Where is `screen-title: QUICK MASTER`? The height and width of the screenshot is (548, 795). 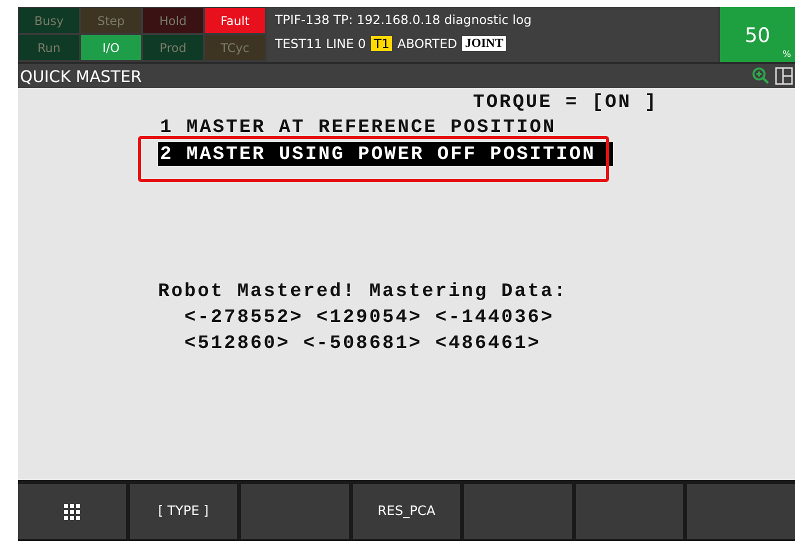
screen-title: QUICK MASTER is located at coordinates (81, 76).